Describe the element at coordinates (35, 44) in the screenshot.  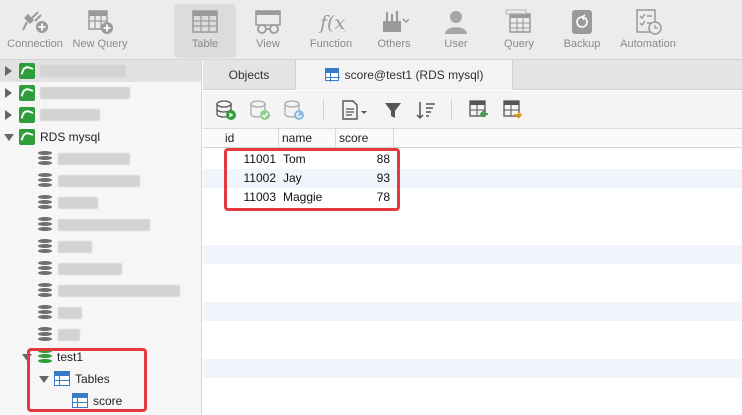
I see `connection-label: Connection` at that location.